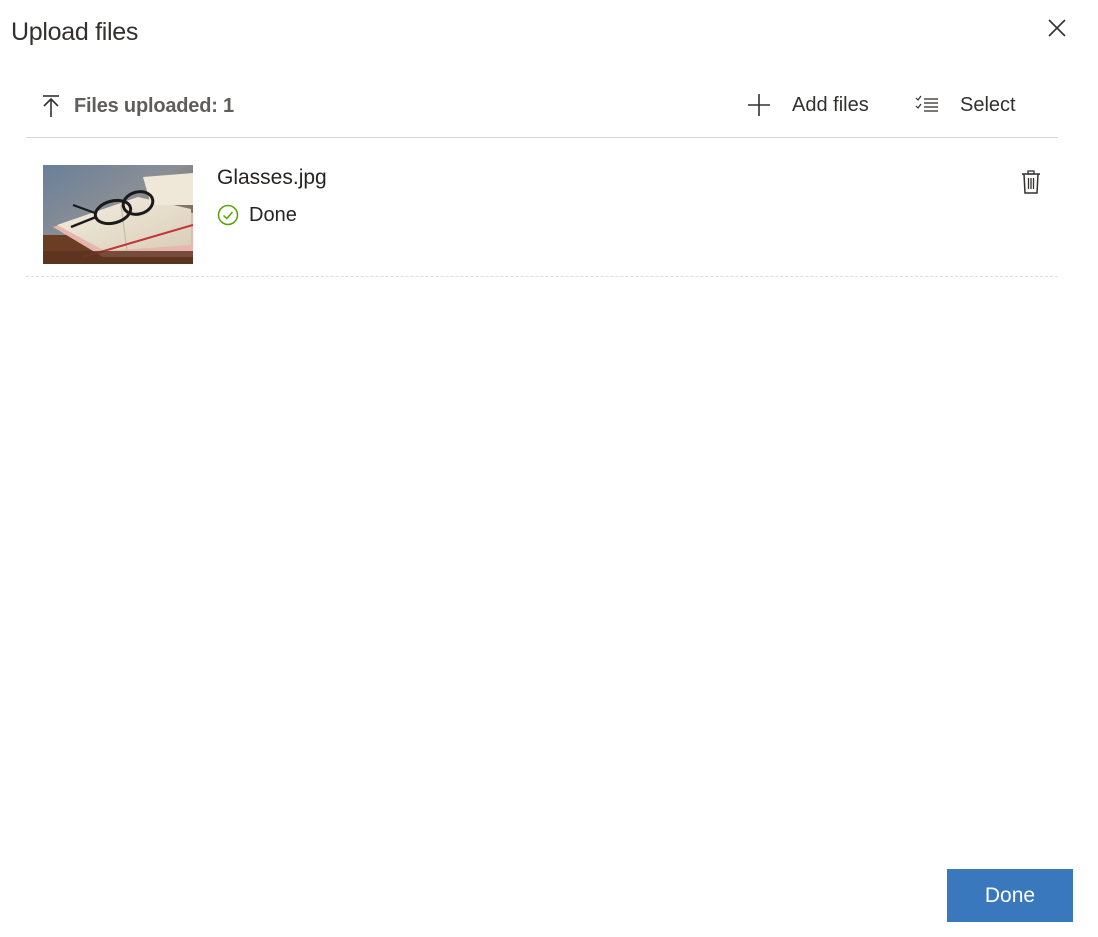 The height and width of the screenshot is (937, 1098). I want to click on select-button: Select, so click(965, 105).